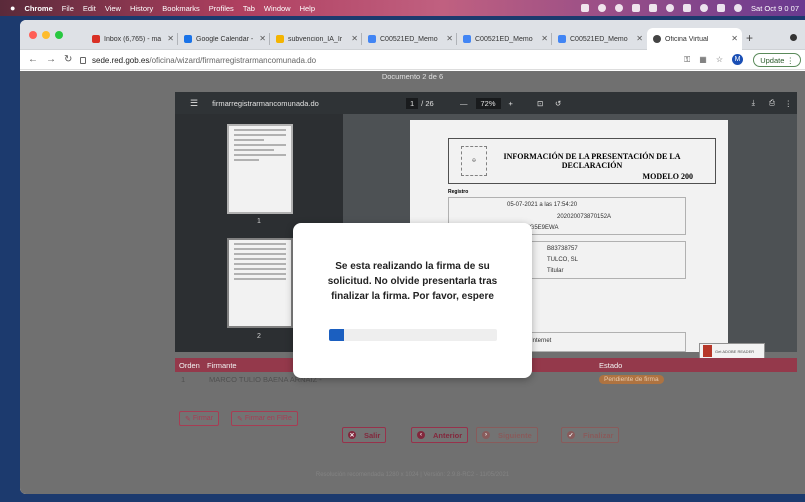 The width and height of the screenshot is (805, 502). I want to click on bluetooth-icon, so click(670, 8).